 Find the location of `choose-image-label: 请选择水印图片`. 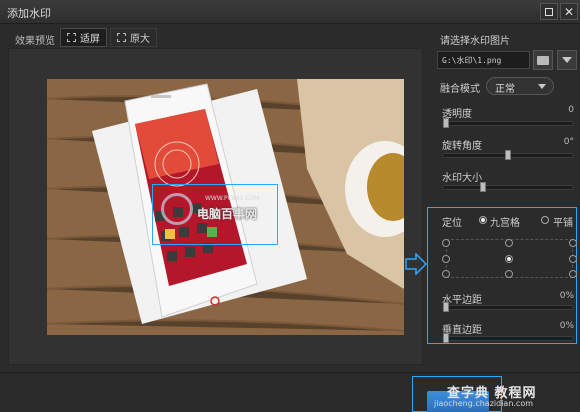

choose-image-label: 请选择水印图片 is located at coordinates (475, 41).